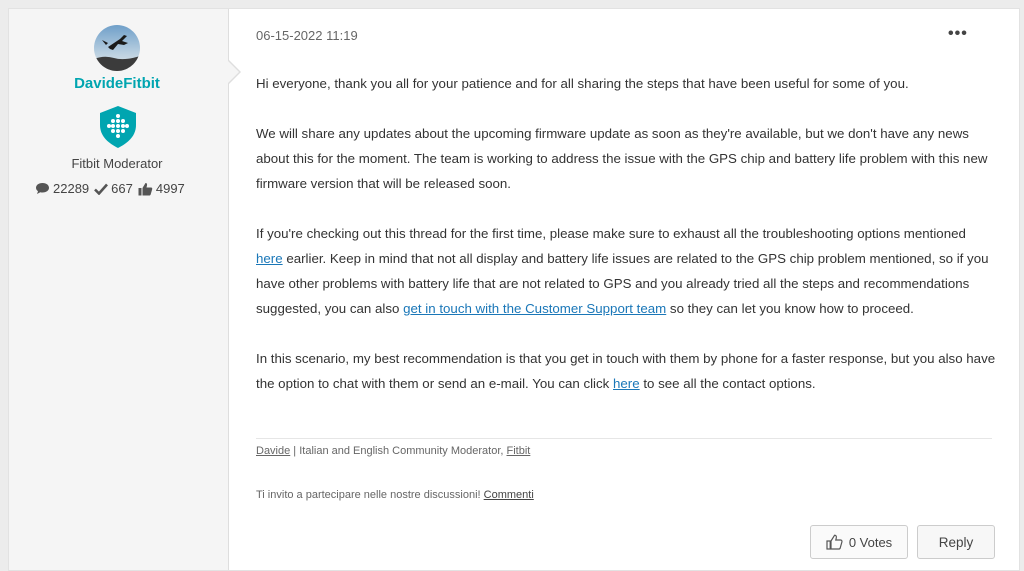 The width and height of the screenshot is (1024, 571). Describe the element at coordinates (117, 163) in the screenshot. I see `author-rank: Fitbit Moderator` at that location.